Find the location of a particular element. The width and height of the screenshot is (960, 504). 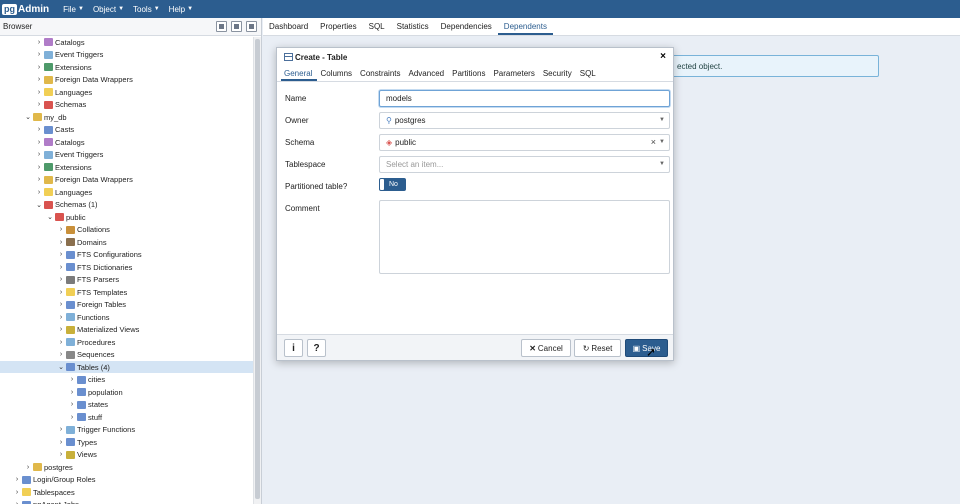

tab-statistics: Statistics is located at coordinates (413, 28).